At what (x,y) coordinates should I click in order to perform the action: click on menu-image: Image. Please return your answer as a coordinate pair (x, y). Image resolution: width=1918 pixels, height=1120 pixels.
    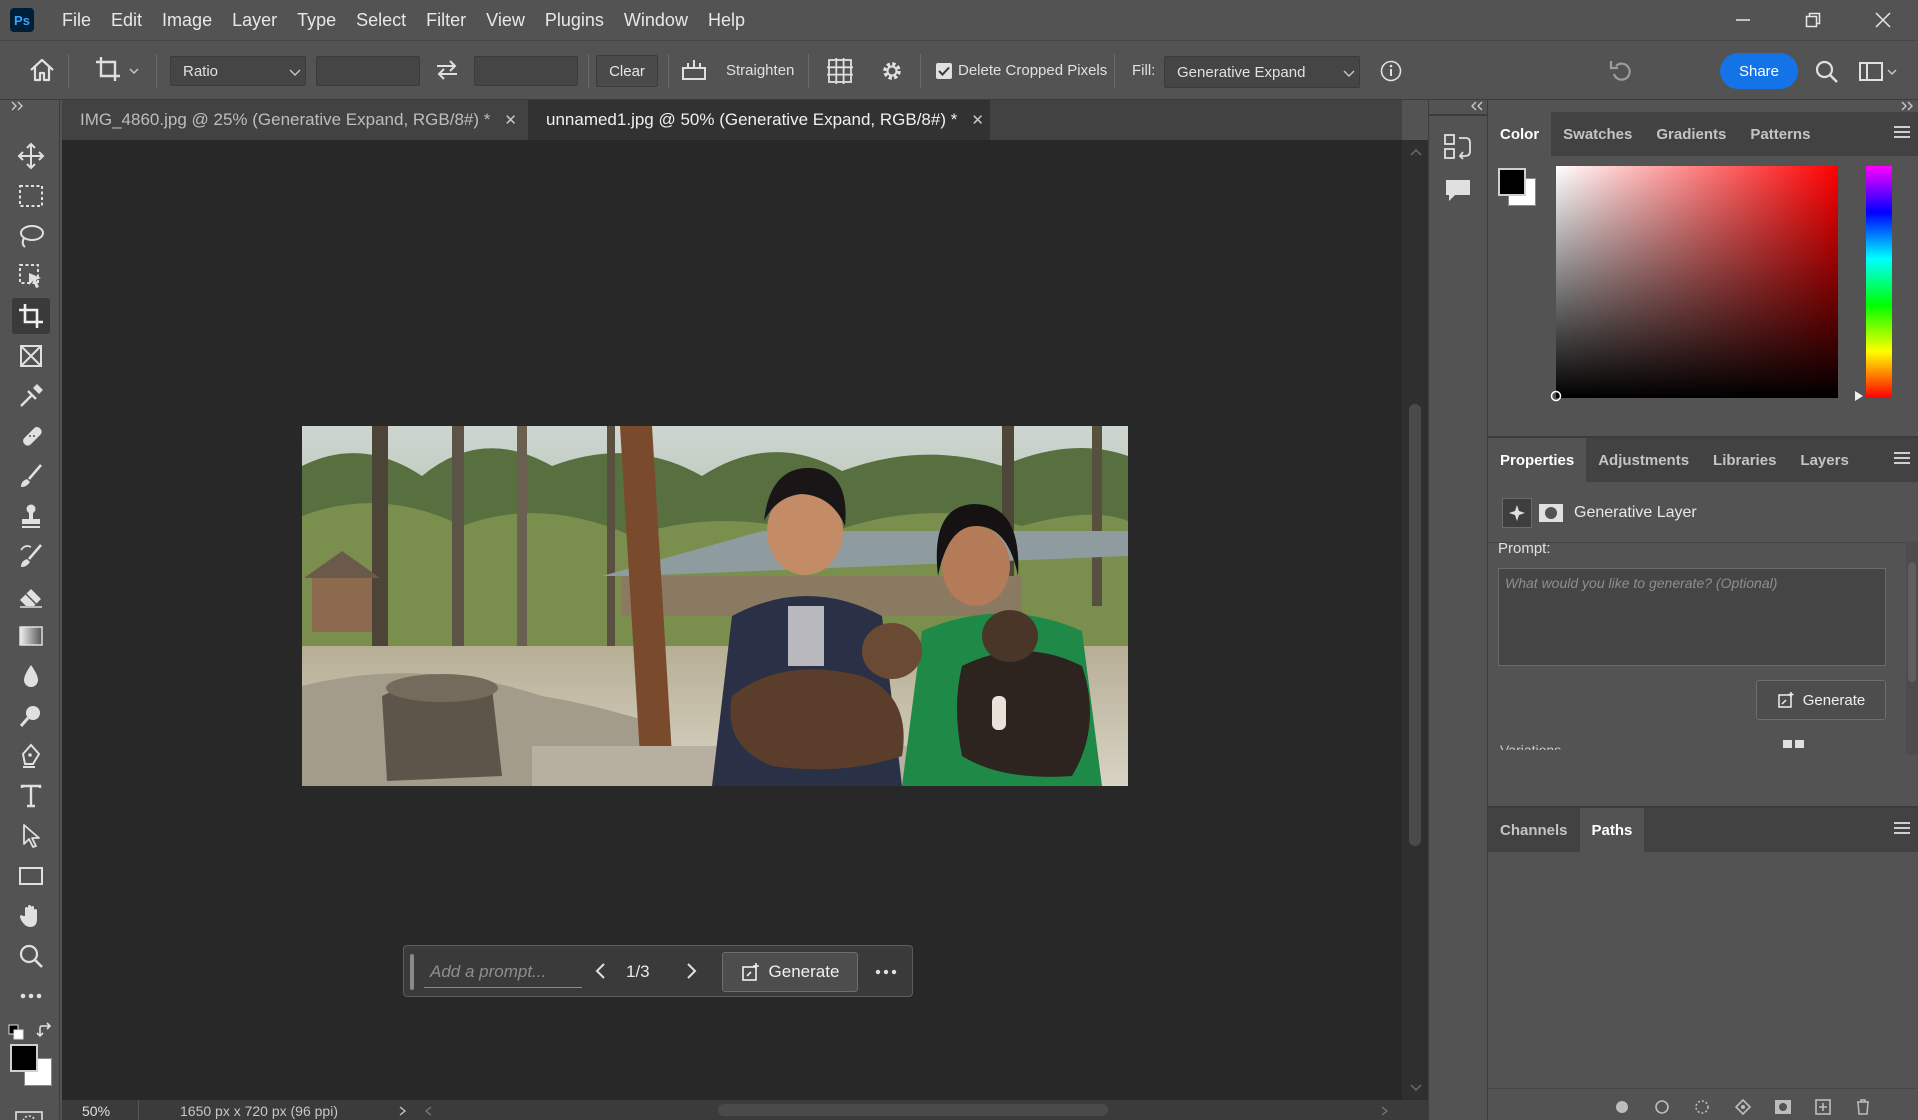
    Looking at the image, I should click on (187, 20).